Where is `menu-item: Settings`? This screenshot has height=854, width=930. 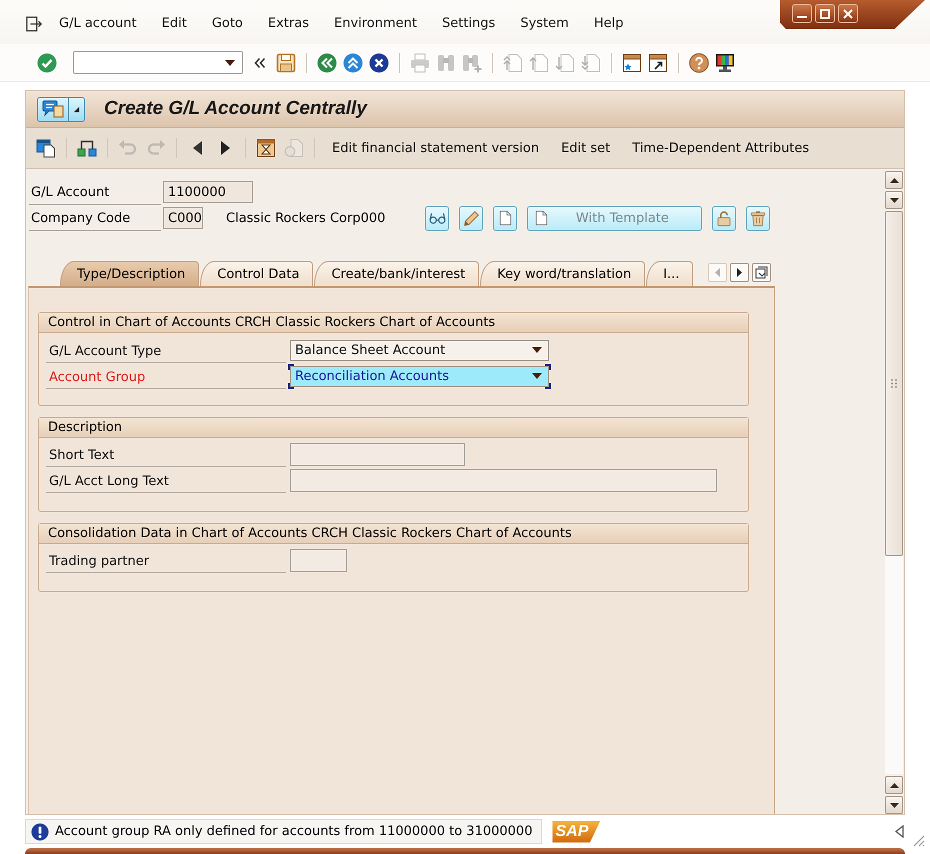
menu-item: Settings is located at coordinates (469, 23).